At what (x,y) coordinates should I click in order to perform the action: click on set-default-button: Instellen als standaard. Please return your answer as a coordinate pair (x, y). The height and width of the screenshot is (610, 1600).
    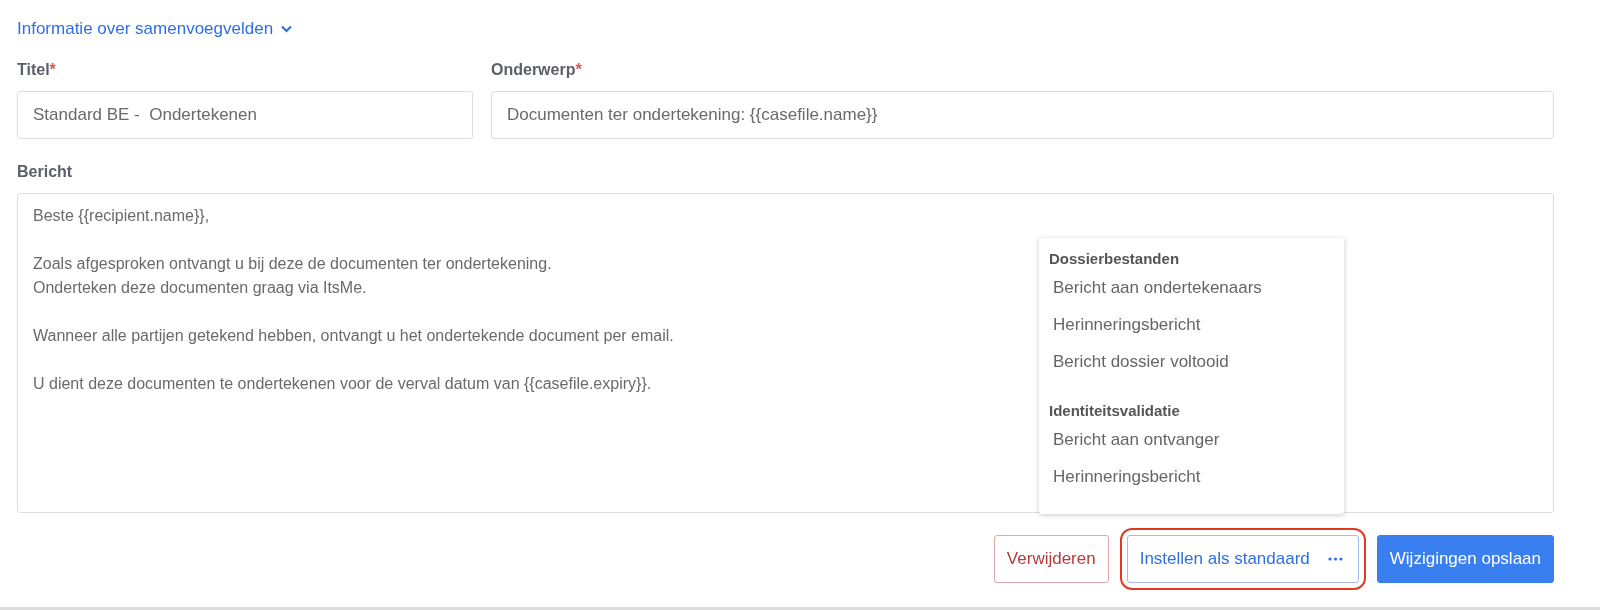
    Looking at the image, I should click on (1242, 559).